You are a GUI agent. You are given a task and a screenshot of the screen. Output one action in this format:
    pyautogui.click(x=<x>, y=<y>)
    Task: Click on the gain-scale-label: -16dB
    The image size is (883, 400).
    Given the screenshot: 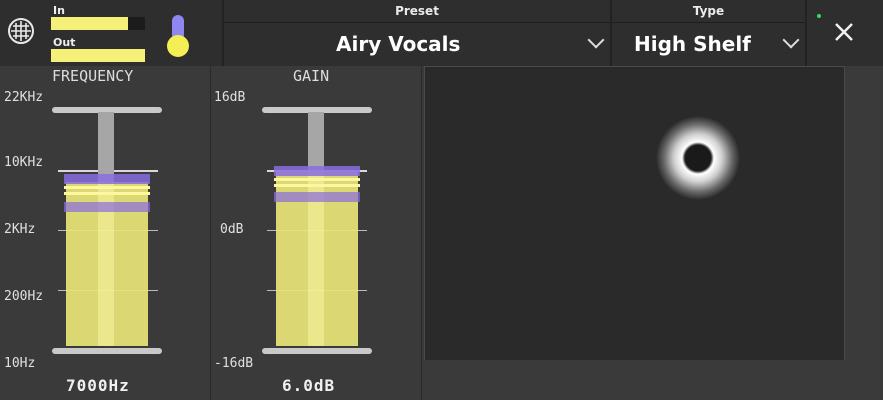 What is the action you would take?
    pyautogui.click(x=234, y=363)
    